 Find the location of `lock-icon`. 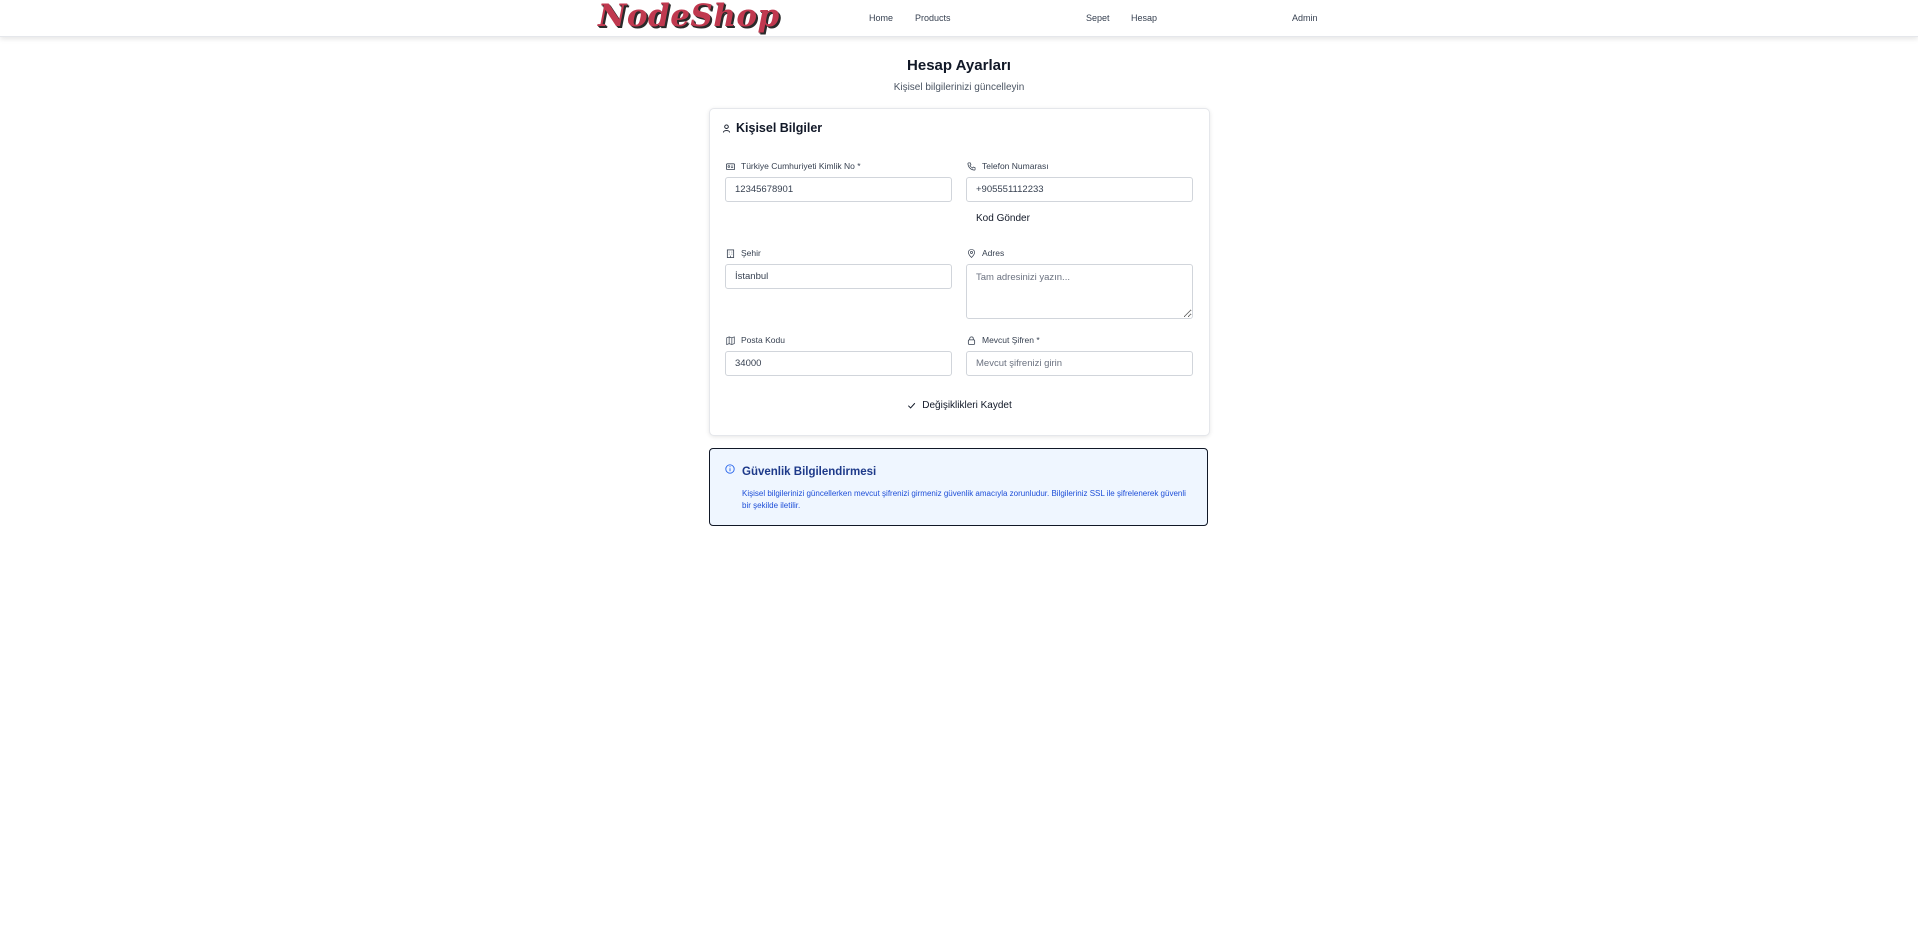

lock-icon is located at coordinates (971, 340).